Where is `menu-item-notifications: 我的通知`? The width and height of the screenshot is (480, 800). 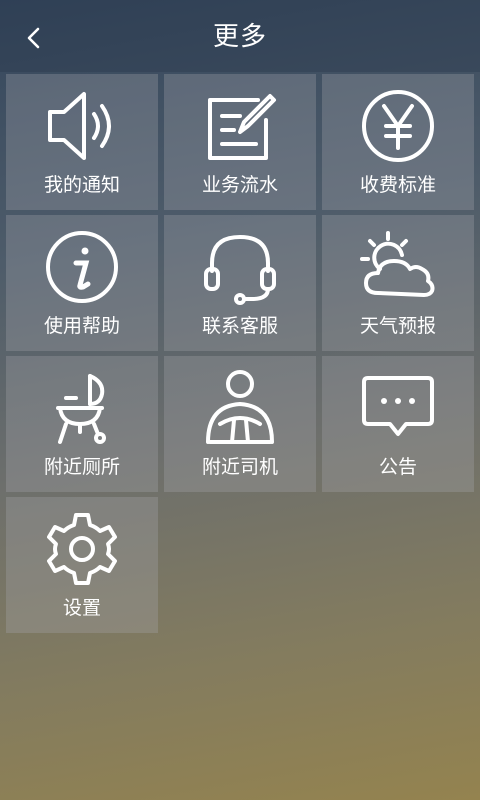
menu-item-notifications: 我的通知 is located at coordinates (82, 142).